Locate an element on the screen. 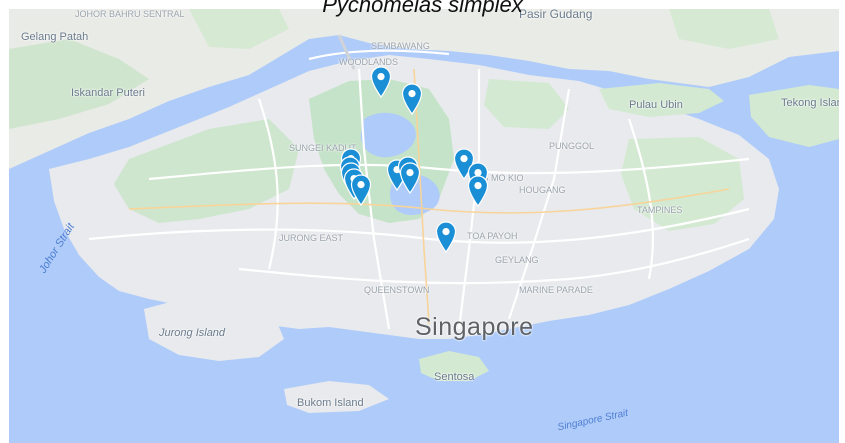 The image size is (845, 443). label-hougang: HOUGANG is located at coordinates (542, 190).